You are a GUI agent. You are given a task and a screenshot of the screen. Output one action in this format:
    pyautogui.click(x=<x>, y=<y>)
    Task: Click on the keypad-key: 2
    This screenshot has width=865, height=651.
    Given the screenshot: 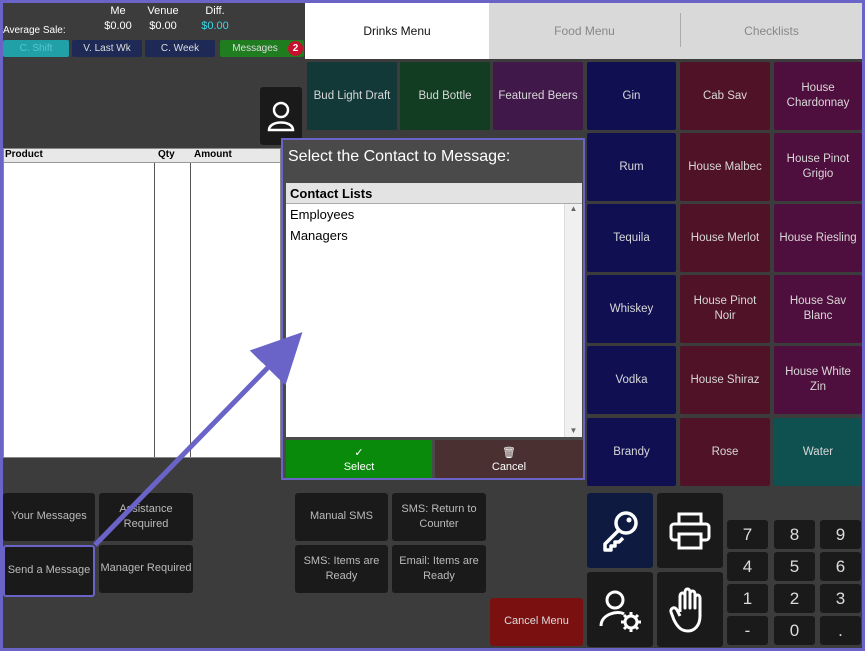 What is the action you would take?
    pyautogui.click(x=794, y=598)
    